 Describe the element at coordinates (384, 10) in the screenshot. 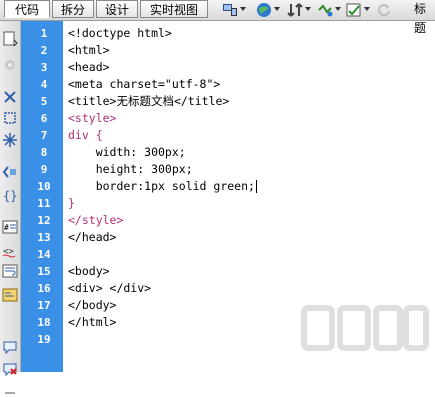

I see `refresh-icon` at that location.